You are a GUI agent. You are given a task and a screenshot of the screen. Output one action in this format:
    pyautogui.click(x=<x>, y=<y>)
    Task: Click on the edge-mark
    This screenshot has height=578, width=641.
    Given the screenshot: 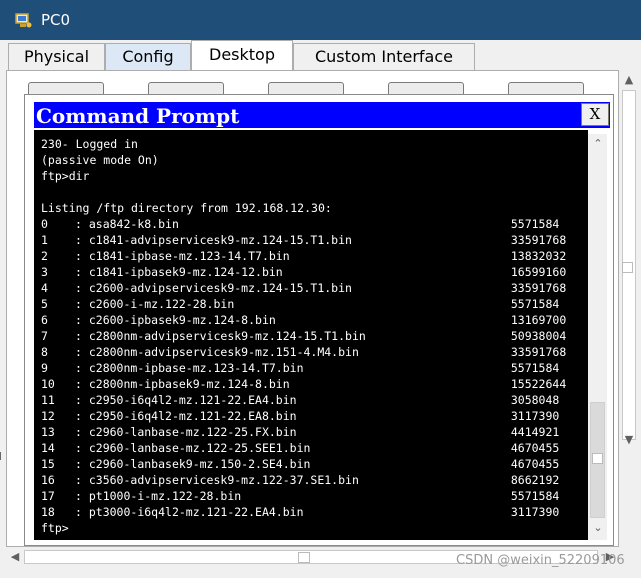 What is the action you would take?
    pyautogui.click(x=2, y=456)
    